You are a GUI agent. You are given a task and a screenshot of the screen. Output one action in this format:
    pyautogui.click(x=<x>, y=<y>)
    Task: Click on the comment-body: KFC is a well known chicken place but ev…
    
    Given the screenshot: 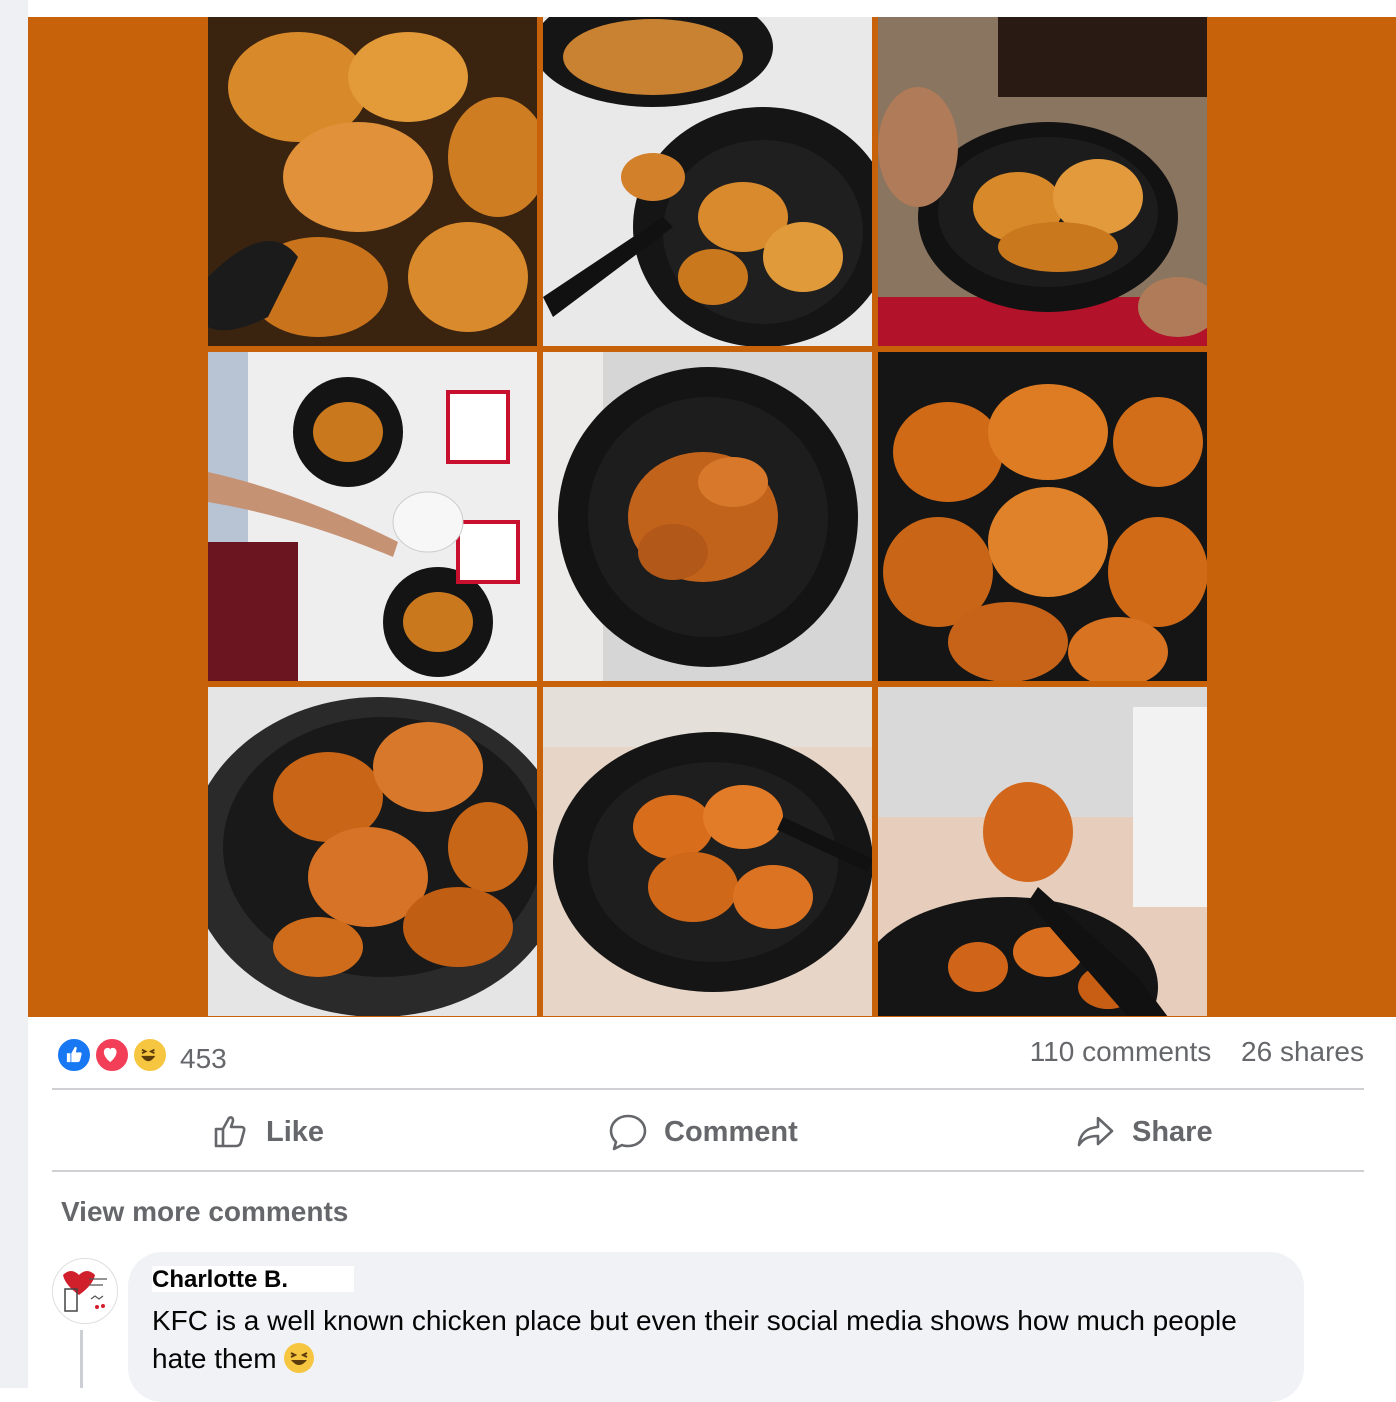 What is the action you would take?
    pyautogui.click(x=694, y=1339)
    